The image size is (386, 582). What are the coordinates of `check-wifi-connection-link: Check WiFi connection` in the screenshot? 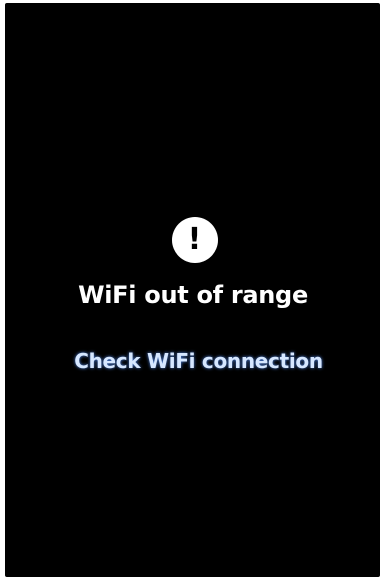 It's located at (198, 361).